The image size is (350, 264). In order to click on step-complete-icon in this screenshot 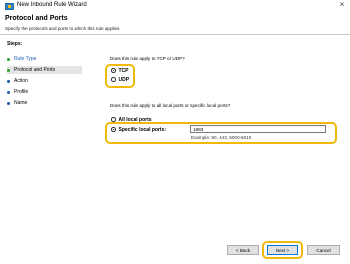, I will do `click(8, 59)`.